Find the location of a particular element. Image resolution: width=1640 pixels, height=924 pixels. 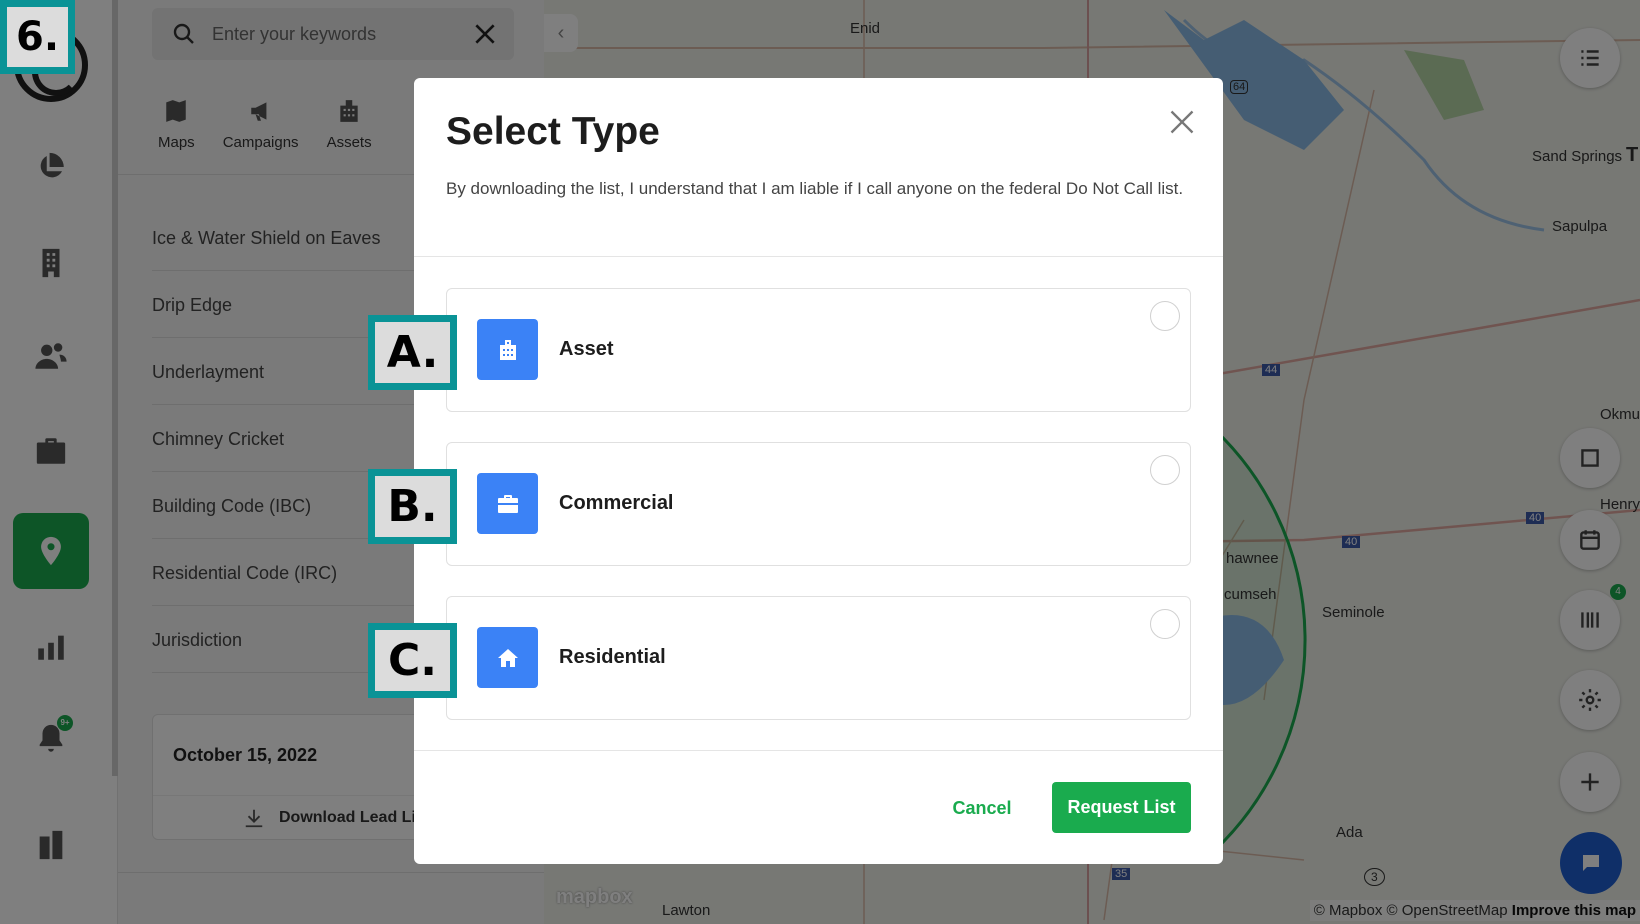

commercial-option-icon is located at coordinates (507, 503).